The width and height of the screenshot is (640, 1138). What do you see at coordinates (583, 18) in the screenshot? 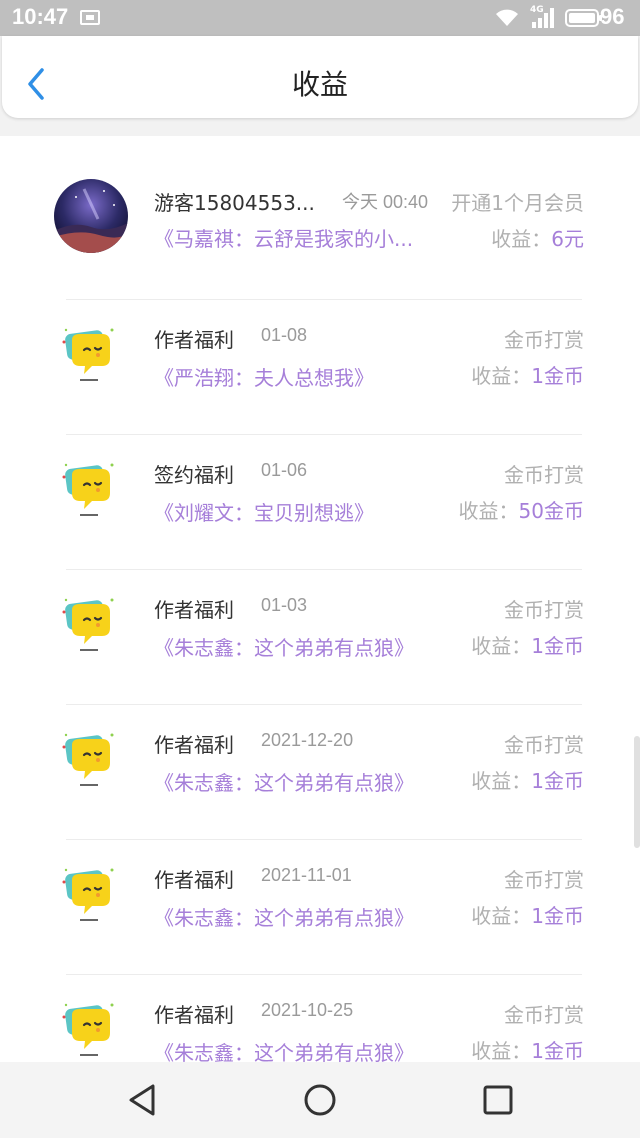
I see `battery-icon` at bounding box center [583, 18].